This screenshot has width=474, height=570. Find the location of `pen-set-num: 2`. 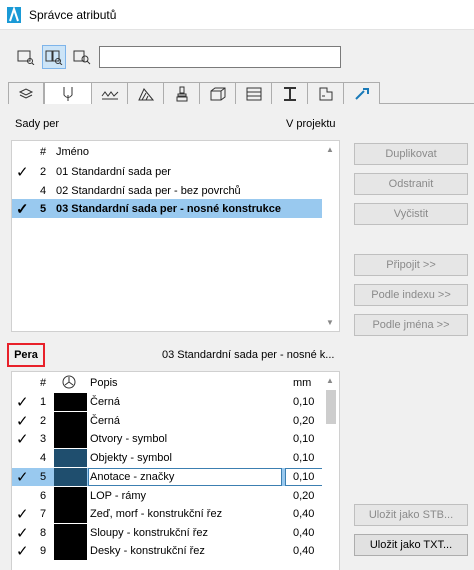

pen-set-num: 2 is located at coordinates (43, 171).